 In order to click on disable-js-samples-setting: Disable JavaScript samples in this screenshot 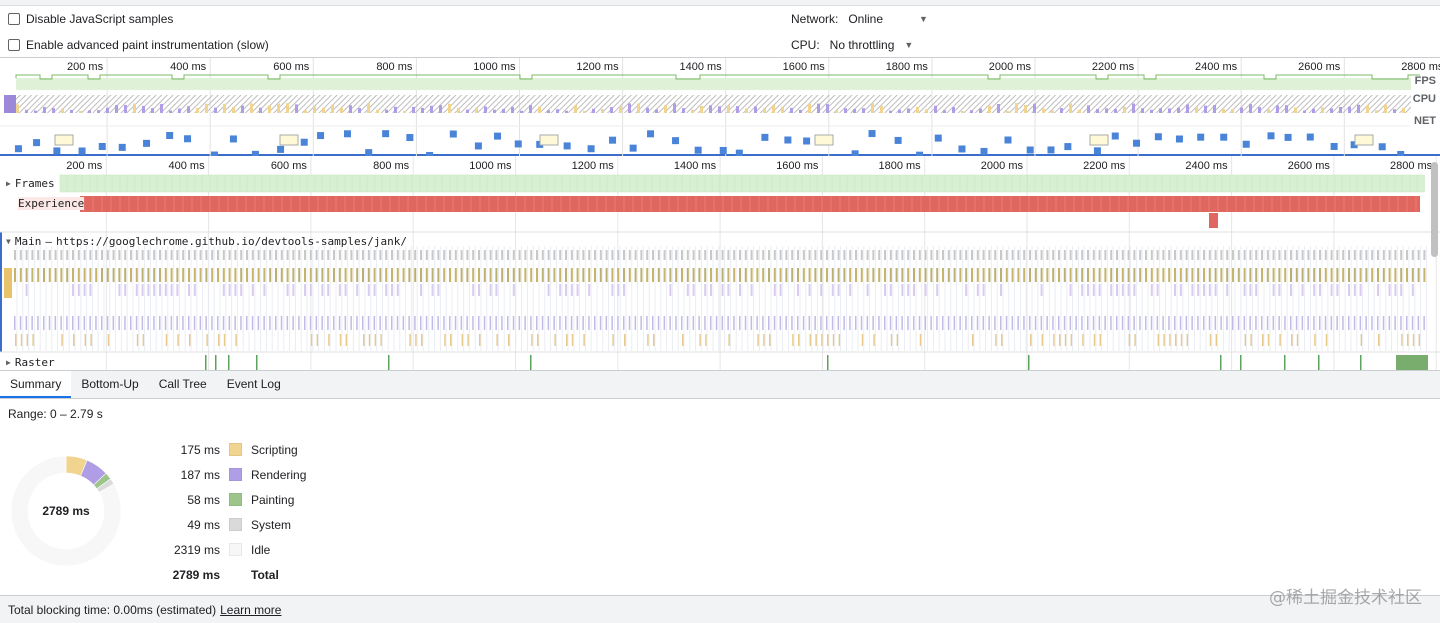, I will do `click(90, 19)`.